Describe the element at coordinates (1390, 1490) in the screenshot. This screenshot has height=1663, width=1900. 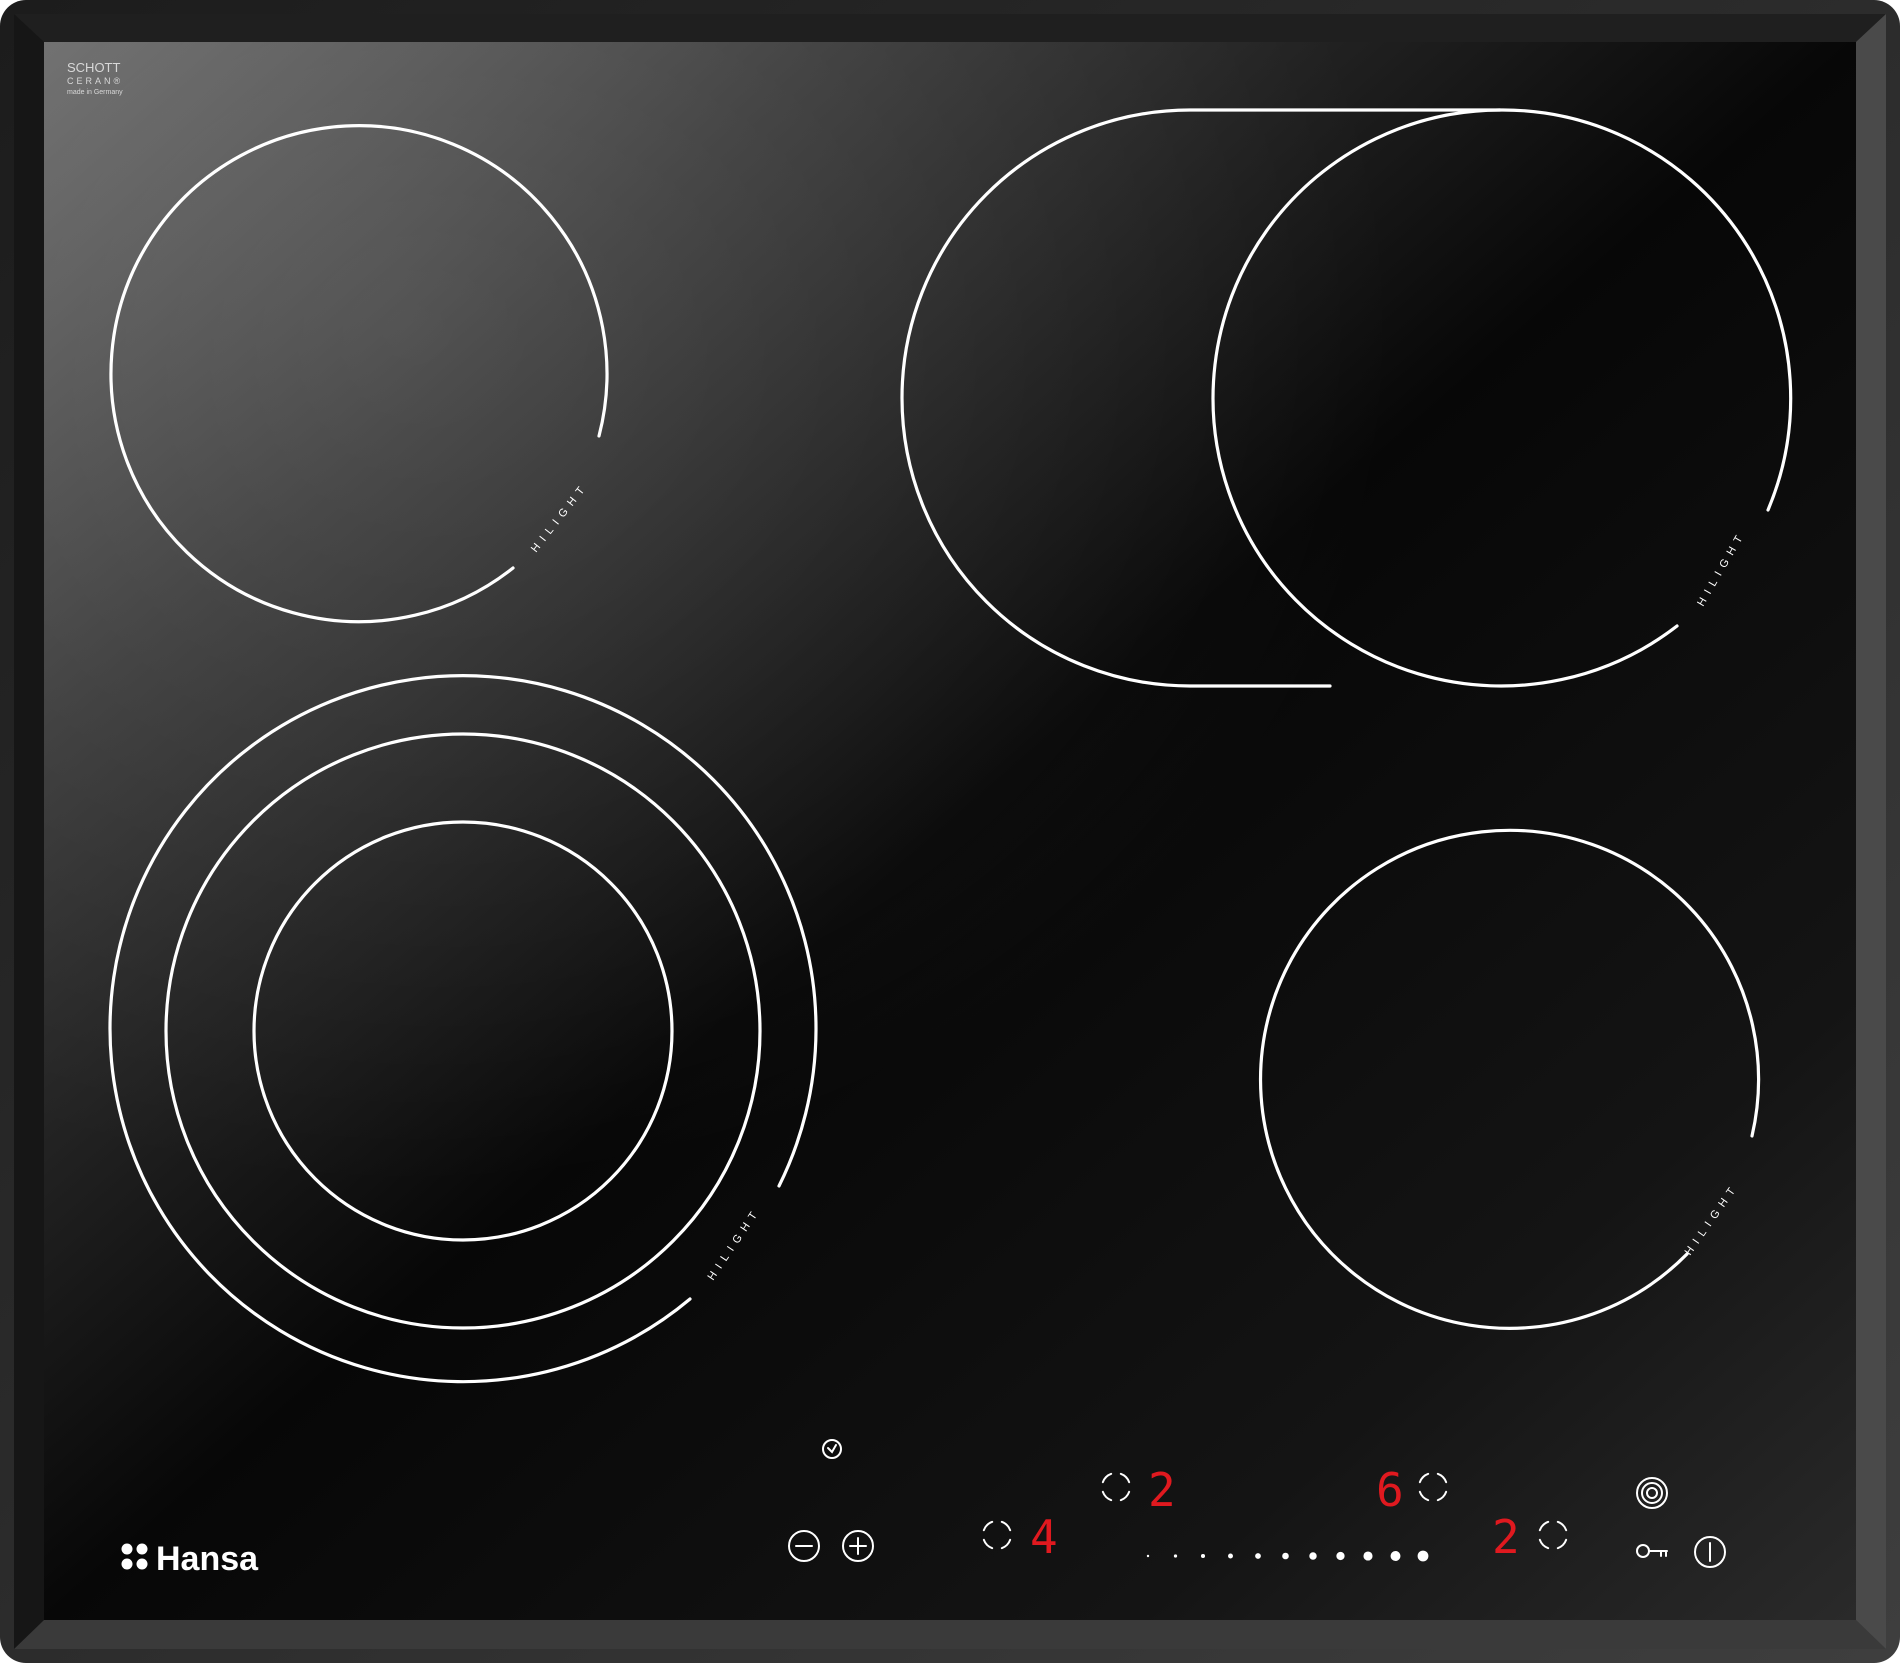
I see `power-level-rear-right: 6` at that location.